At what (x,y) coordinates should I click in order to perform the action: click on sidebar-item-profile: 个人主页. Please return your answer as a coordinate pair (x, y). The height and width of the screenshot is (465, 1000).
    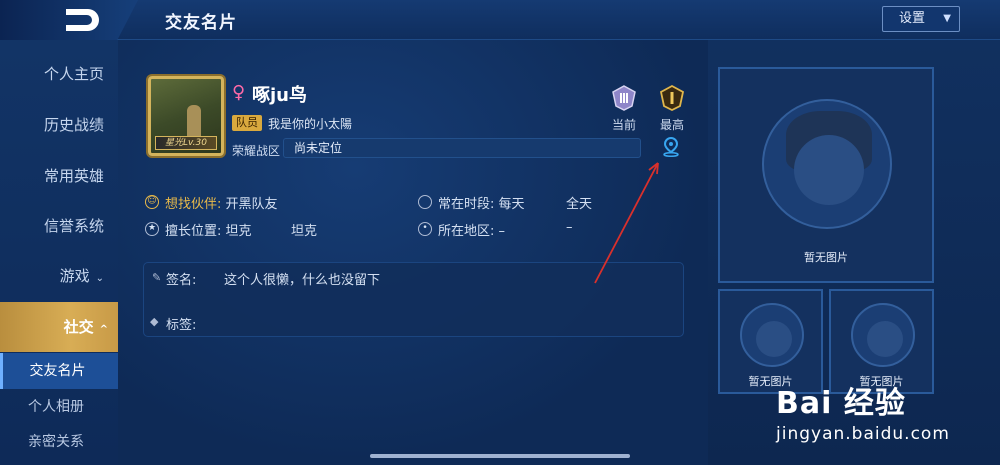
    Looking at the image, I should click on (59, 74).